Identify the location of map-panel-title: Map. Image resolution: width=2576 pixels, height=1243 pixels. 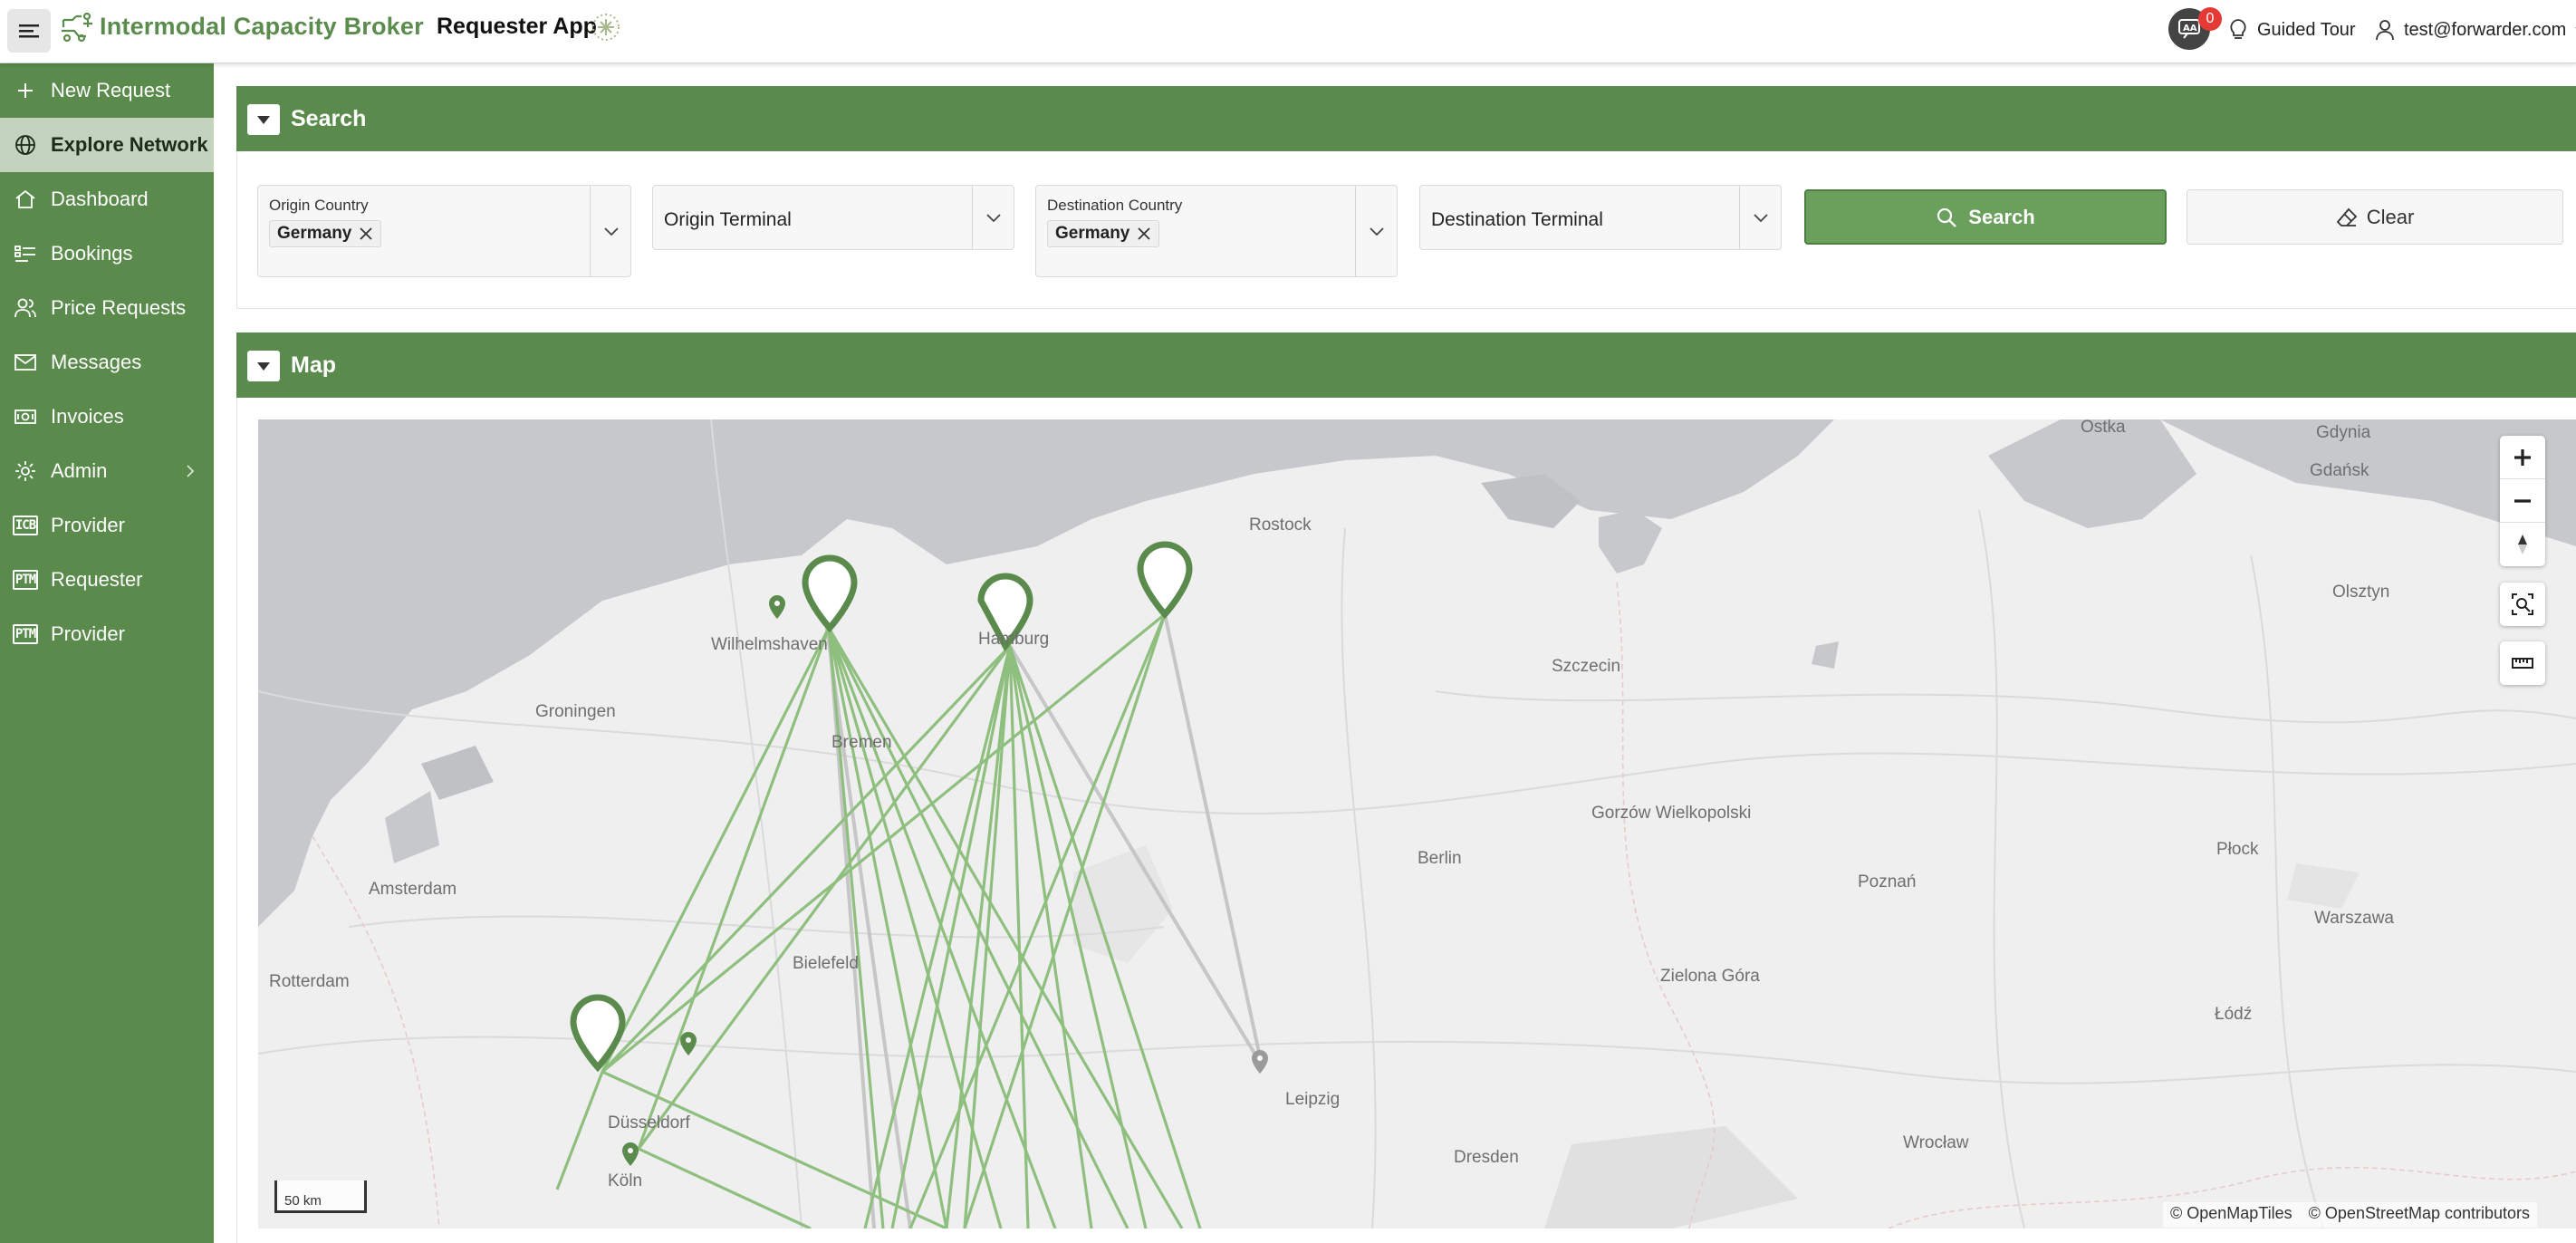
(313, 365).